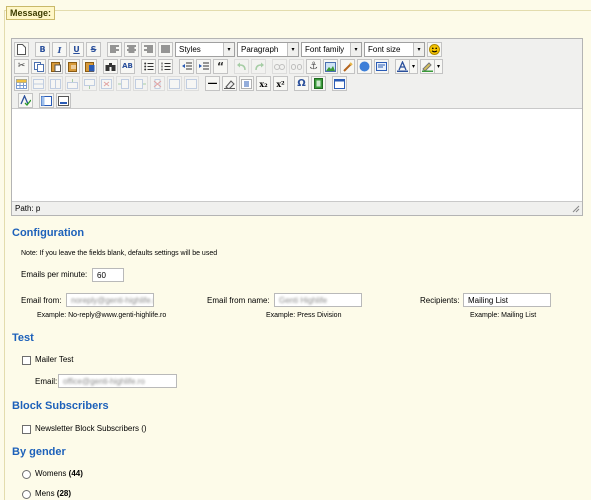 The width and height of the screenshot is (591, 500). What do you see at coordinates (339, 83) in the screenshot?
I see `fullscreen-icon` at bounding box center [339, 83].